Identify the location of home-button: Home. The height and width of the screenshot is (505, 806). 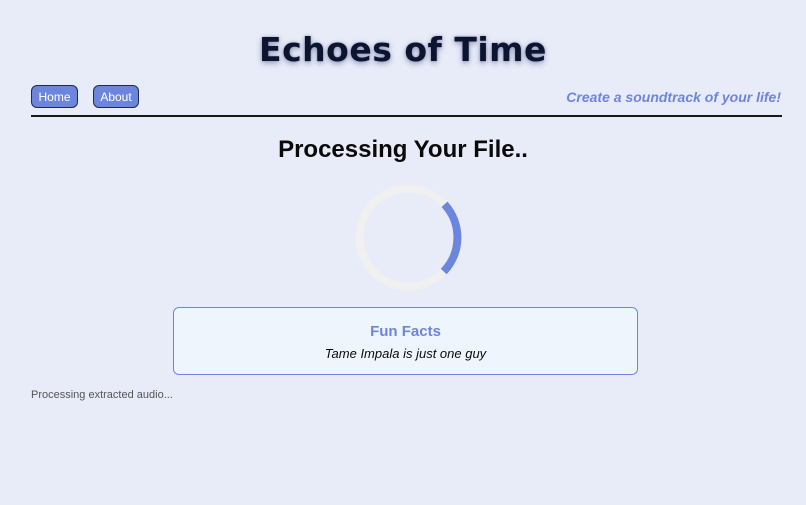
(54, 96).